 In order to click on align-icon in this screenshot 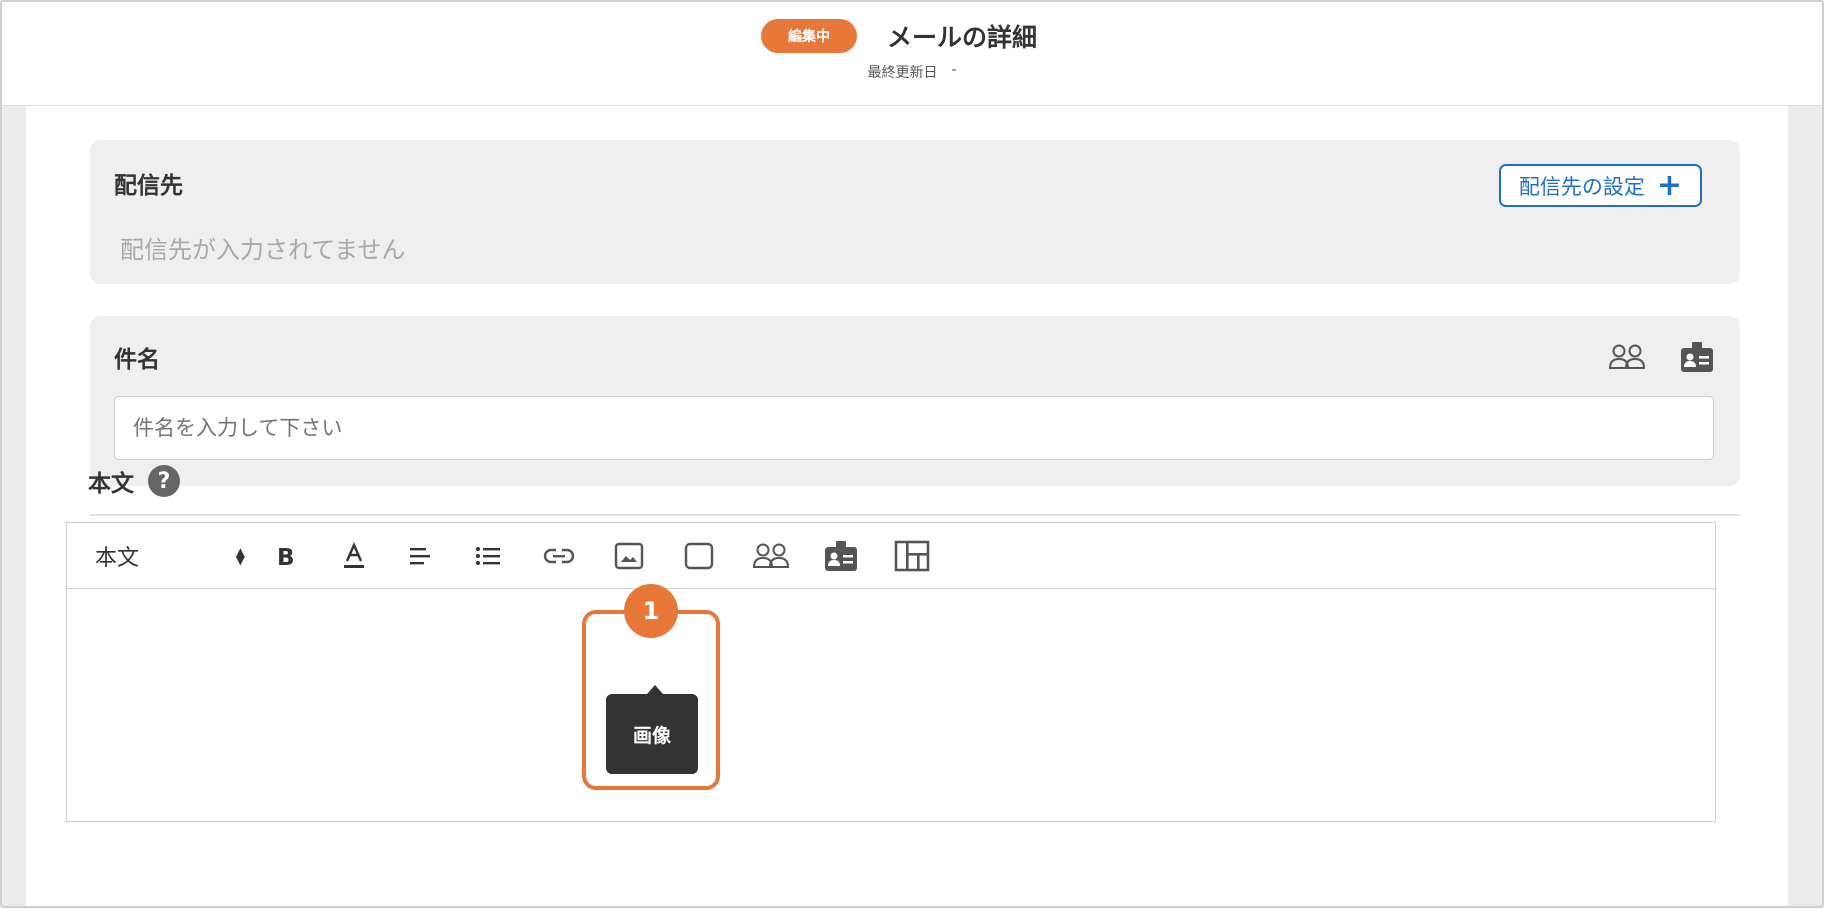, I will do `click(420, 556)`.